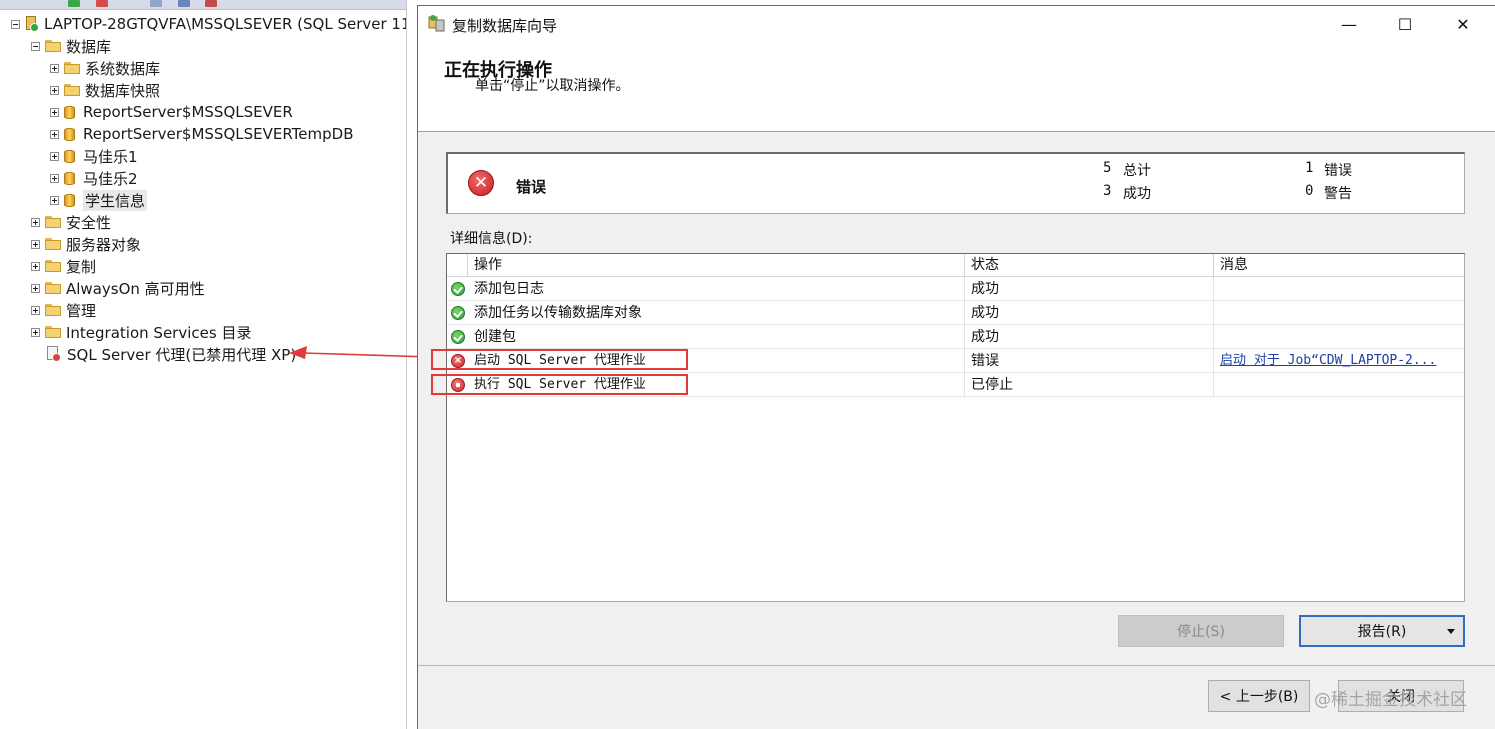 The image size is (1495, 729). I want to click on maximize-icon: ☐, so click(1405, 24).